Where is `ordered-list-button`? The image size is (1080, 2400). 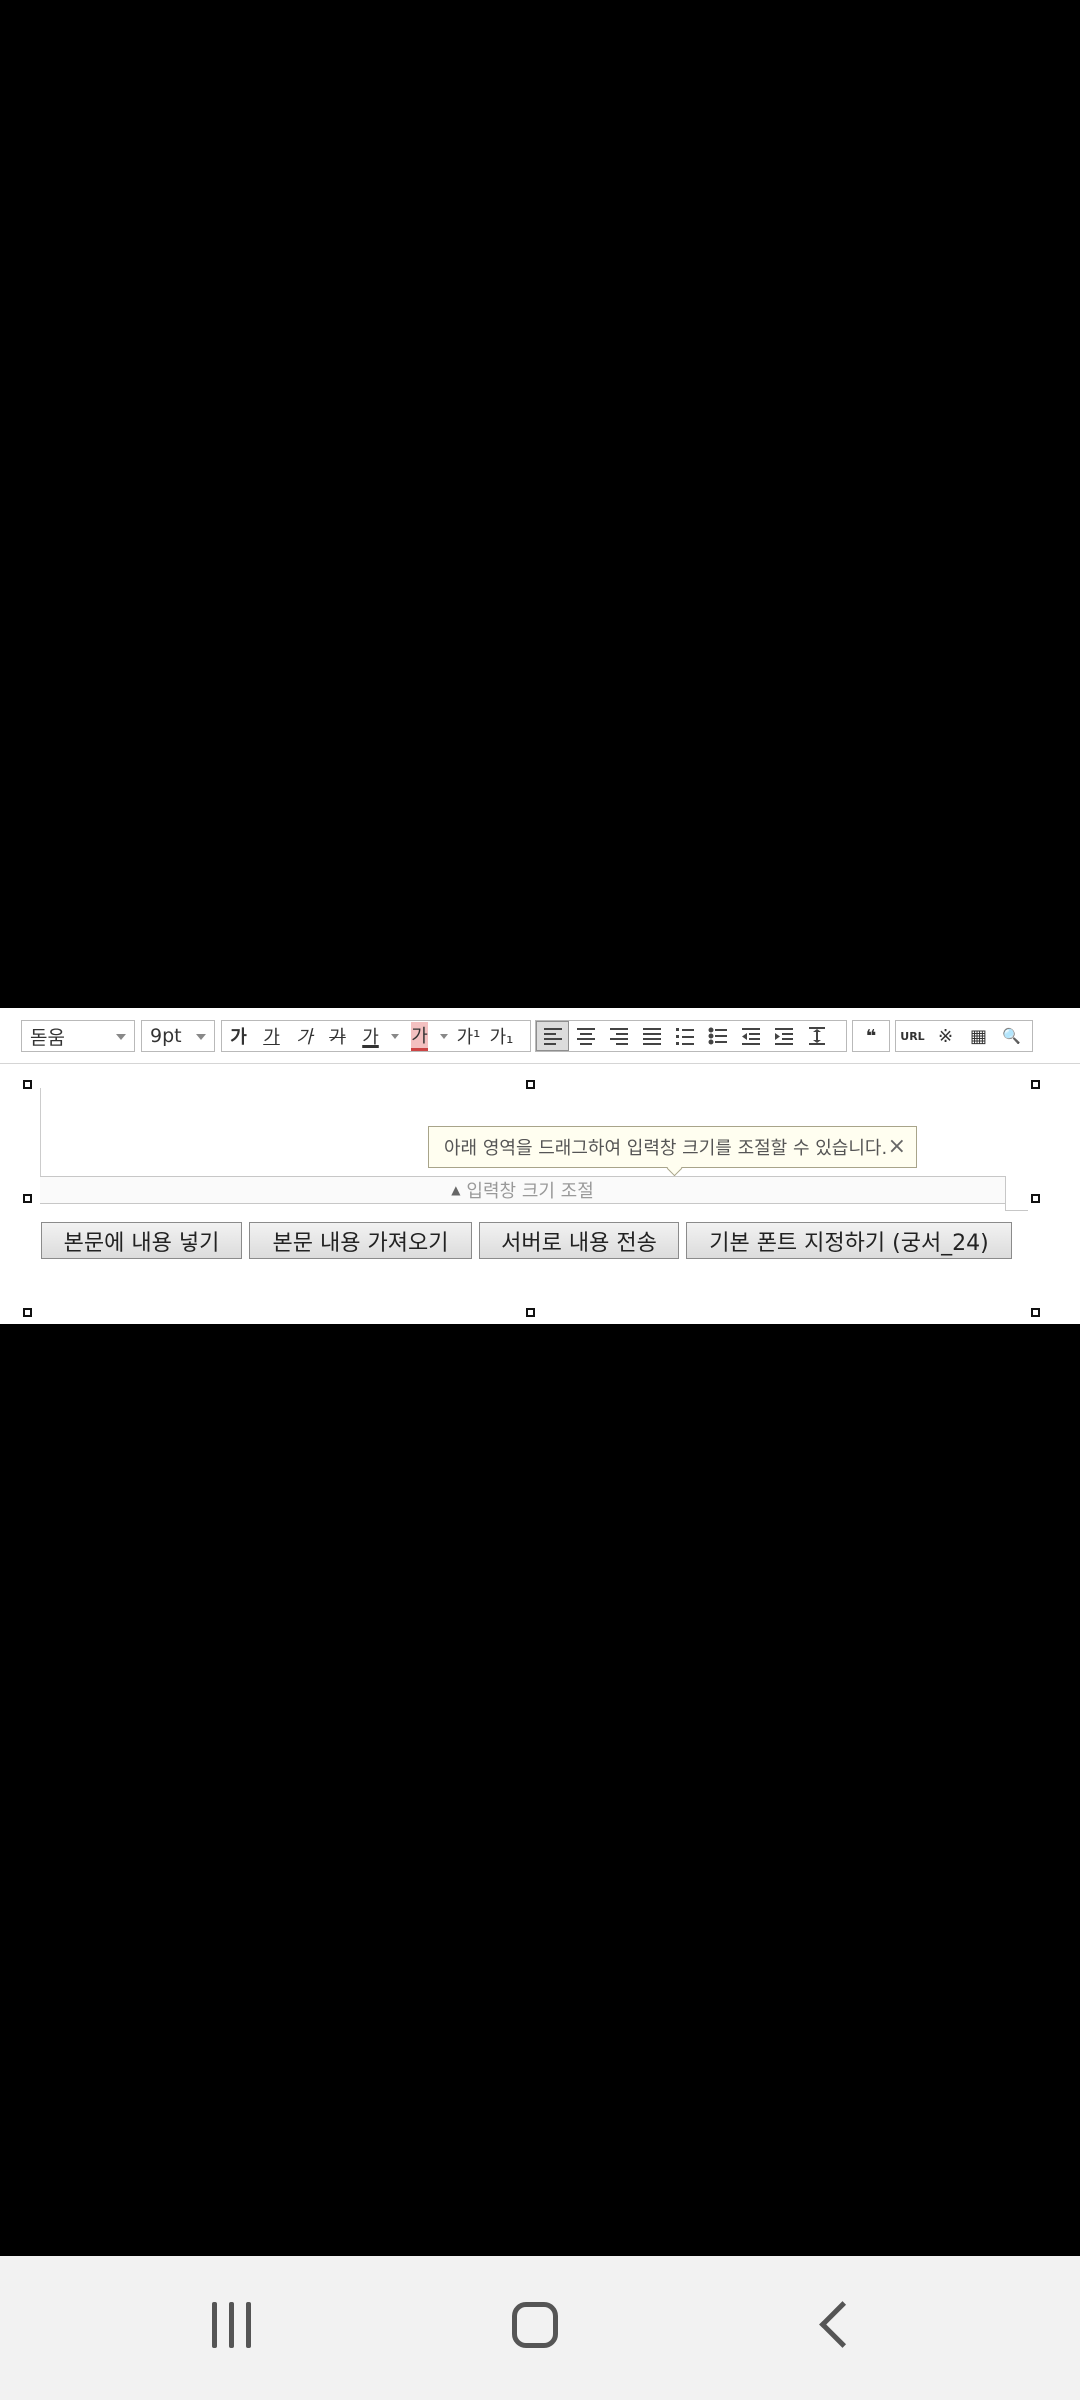 ordered-list-button is located at coordinates (684, 1036).